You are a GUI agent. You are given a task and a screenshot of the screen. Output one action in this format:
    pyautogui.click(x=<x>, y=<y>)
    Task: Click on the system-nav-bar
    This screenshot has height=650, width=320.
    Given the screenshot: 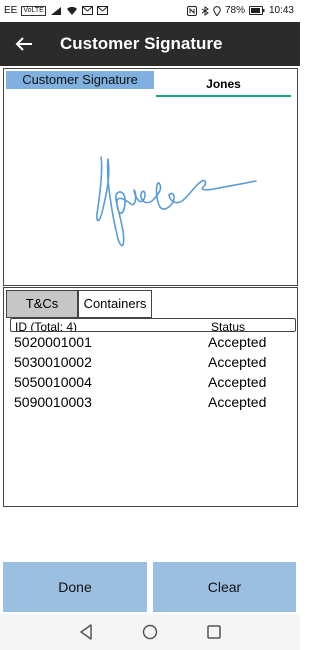 What is the action you would take?
    pyautogui.click(x=150, y=632)
    